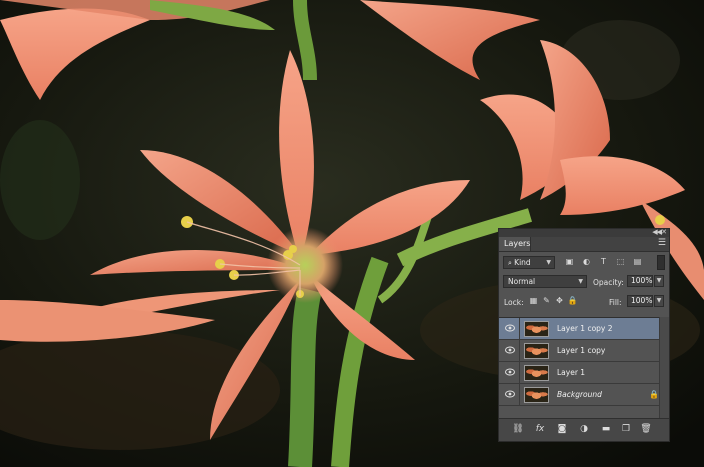 The image size is (704, 467). I want to click on filter-toggle, so click(661, 262).